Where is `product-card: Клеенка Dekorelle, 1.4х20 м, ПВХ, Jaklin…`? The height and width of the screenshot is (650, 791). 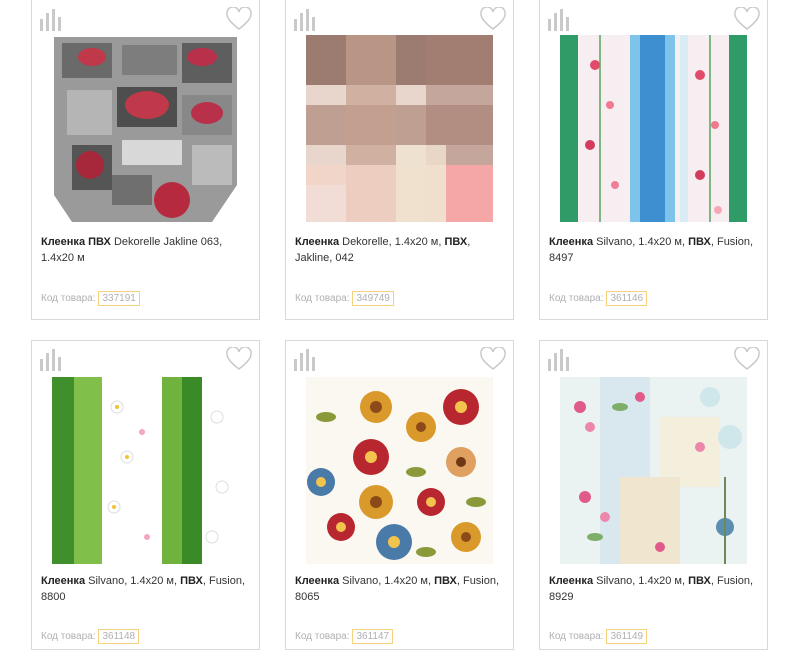
product-card: Клеенка Dekorelle, 1.4х20 м, ПВХ, Jaklin… is located at coordinates (399, 160).